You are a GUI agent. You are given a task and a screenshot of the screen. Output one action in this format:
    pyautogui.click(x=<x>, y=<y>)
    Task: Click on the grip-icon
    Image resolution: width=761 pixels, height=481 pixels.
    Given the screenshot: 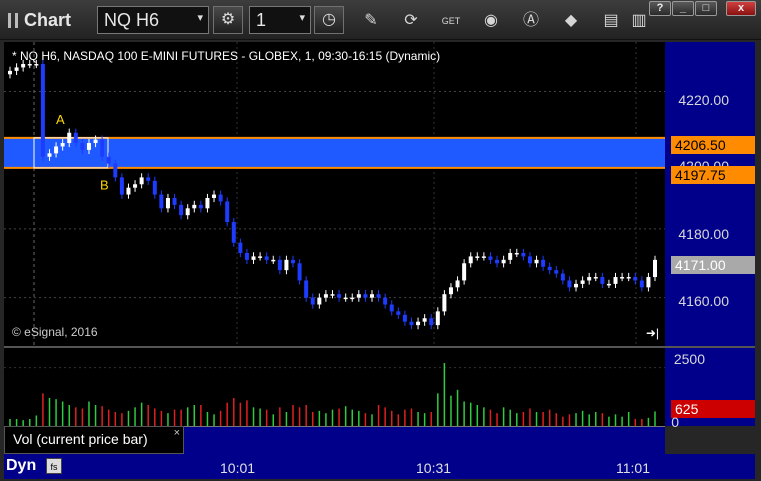 What is the action you would take?
    pyautogui.click(x=13, y=20)
    